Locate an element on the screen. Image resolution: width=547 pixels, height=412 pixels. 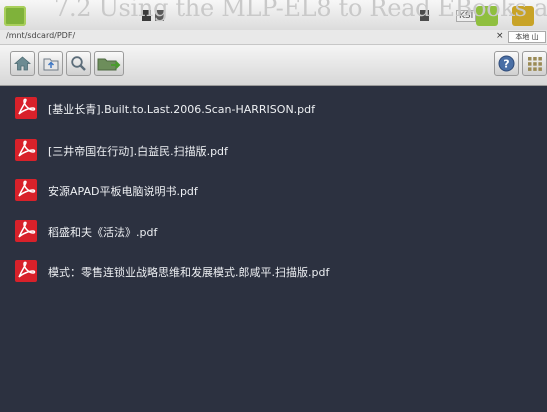
home-button is located at coordinates (22, 63).